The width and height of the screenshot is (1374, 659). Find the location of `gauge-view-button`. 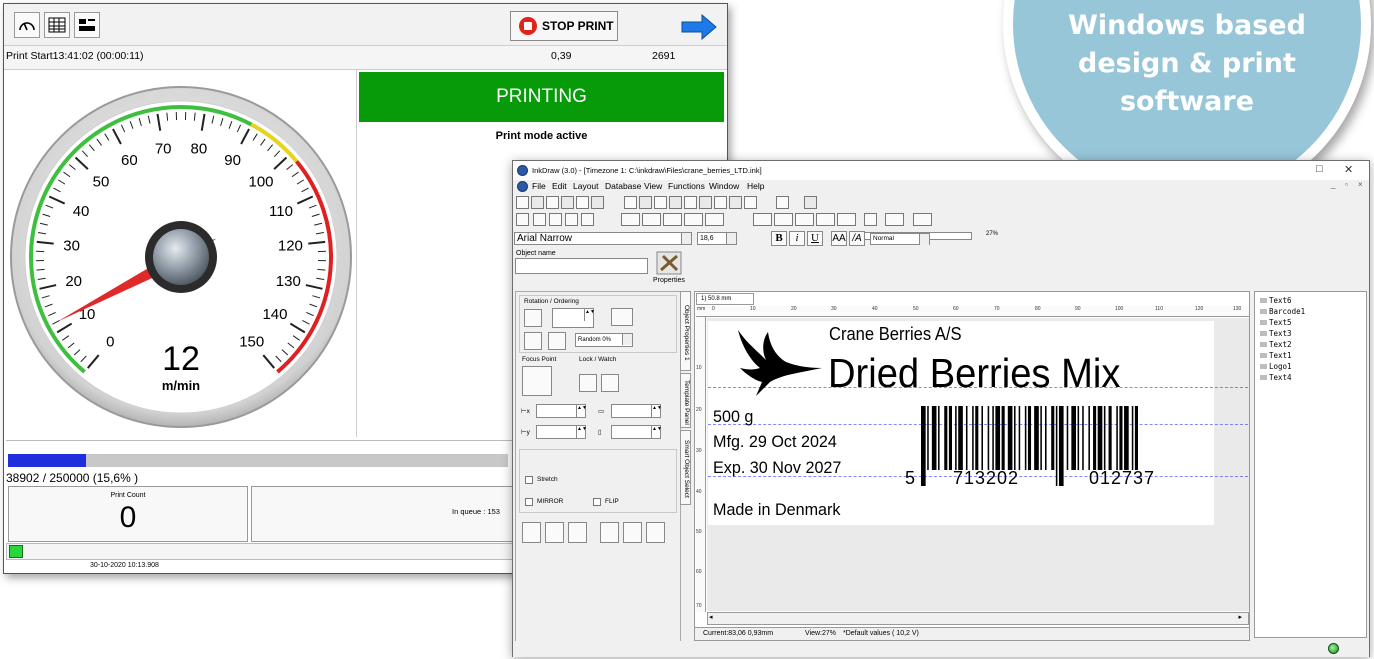

gauge-view-button is located at coordinates (27, 25).